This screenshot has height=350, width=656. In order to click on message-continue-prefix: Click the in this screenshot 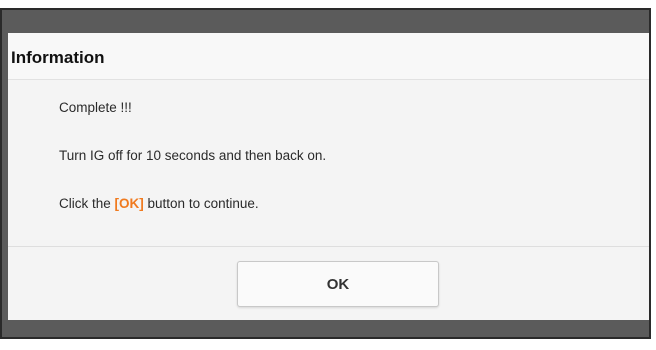, I will do `click(87, 203)`.